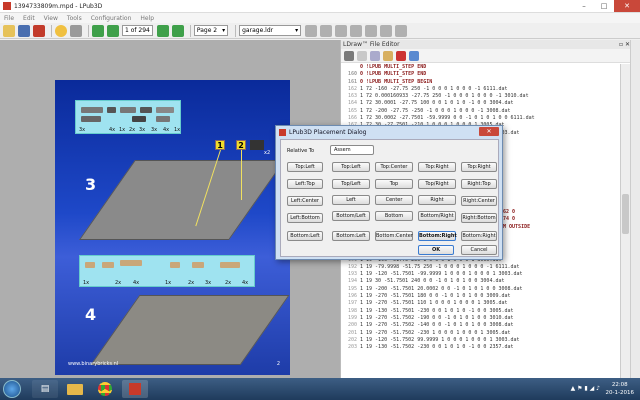 This screenshot has width=640, height=400. What do you see at coordinates (24, 30) in the screenshot?
I see `save-icon` at bounding box center [24, 30].